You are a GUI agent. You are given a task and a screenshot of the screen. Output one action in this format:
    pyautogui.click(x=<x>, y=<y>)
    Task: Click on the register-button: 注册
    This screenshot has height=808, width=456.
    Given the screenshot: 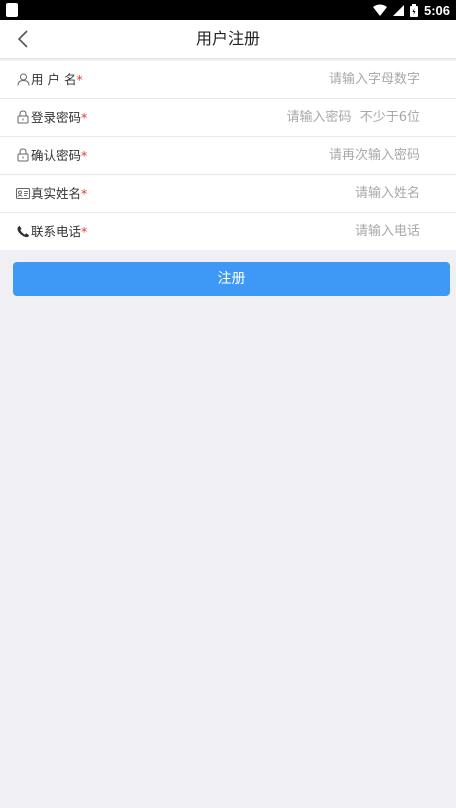 What is the action you would take?
    pyautogui.click(x=231, y=279)
    